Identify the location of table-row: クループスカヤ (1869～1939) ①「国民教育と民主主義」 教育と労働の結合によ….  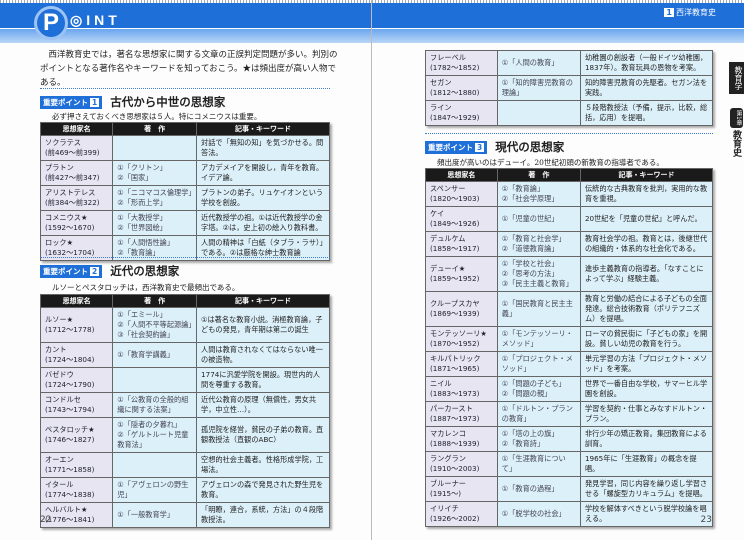
(569, 309).